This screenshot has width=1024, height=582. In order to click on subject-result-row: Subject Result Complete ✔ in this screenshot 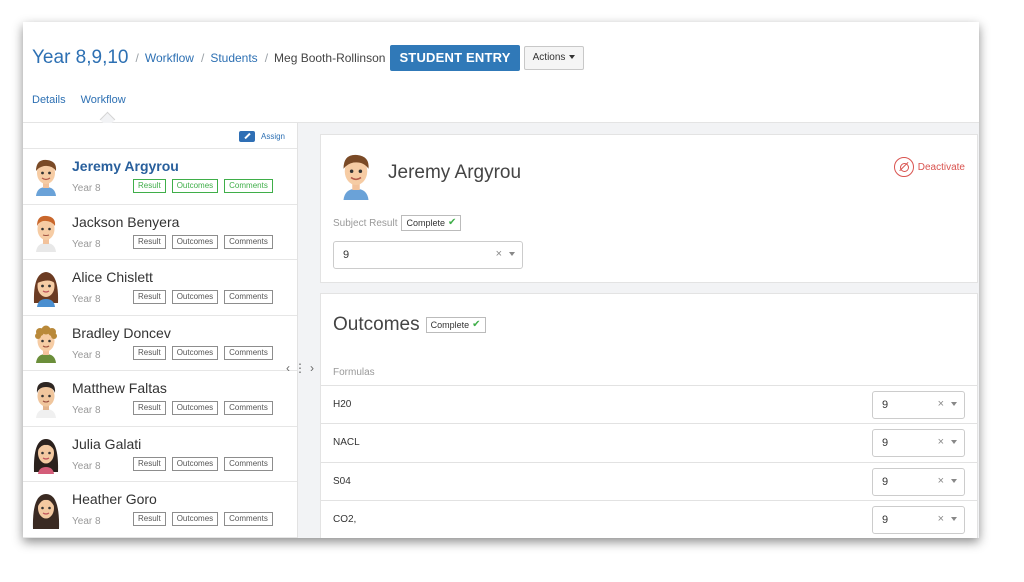, I will do `click(397, 223)`.